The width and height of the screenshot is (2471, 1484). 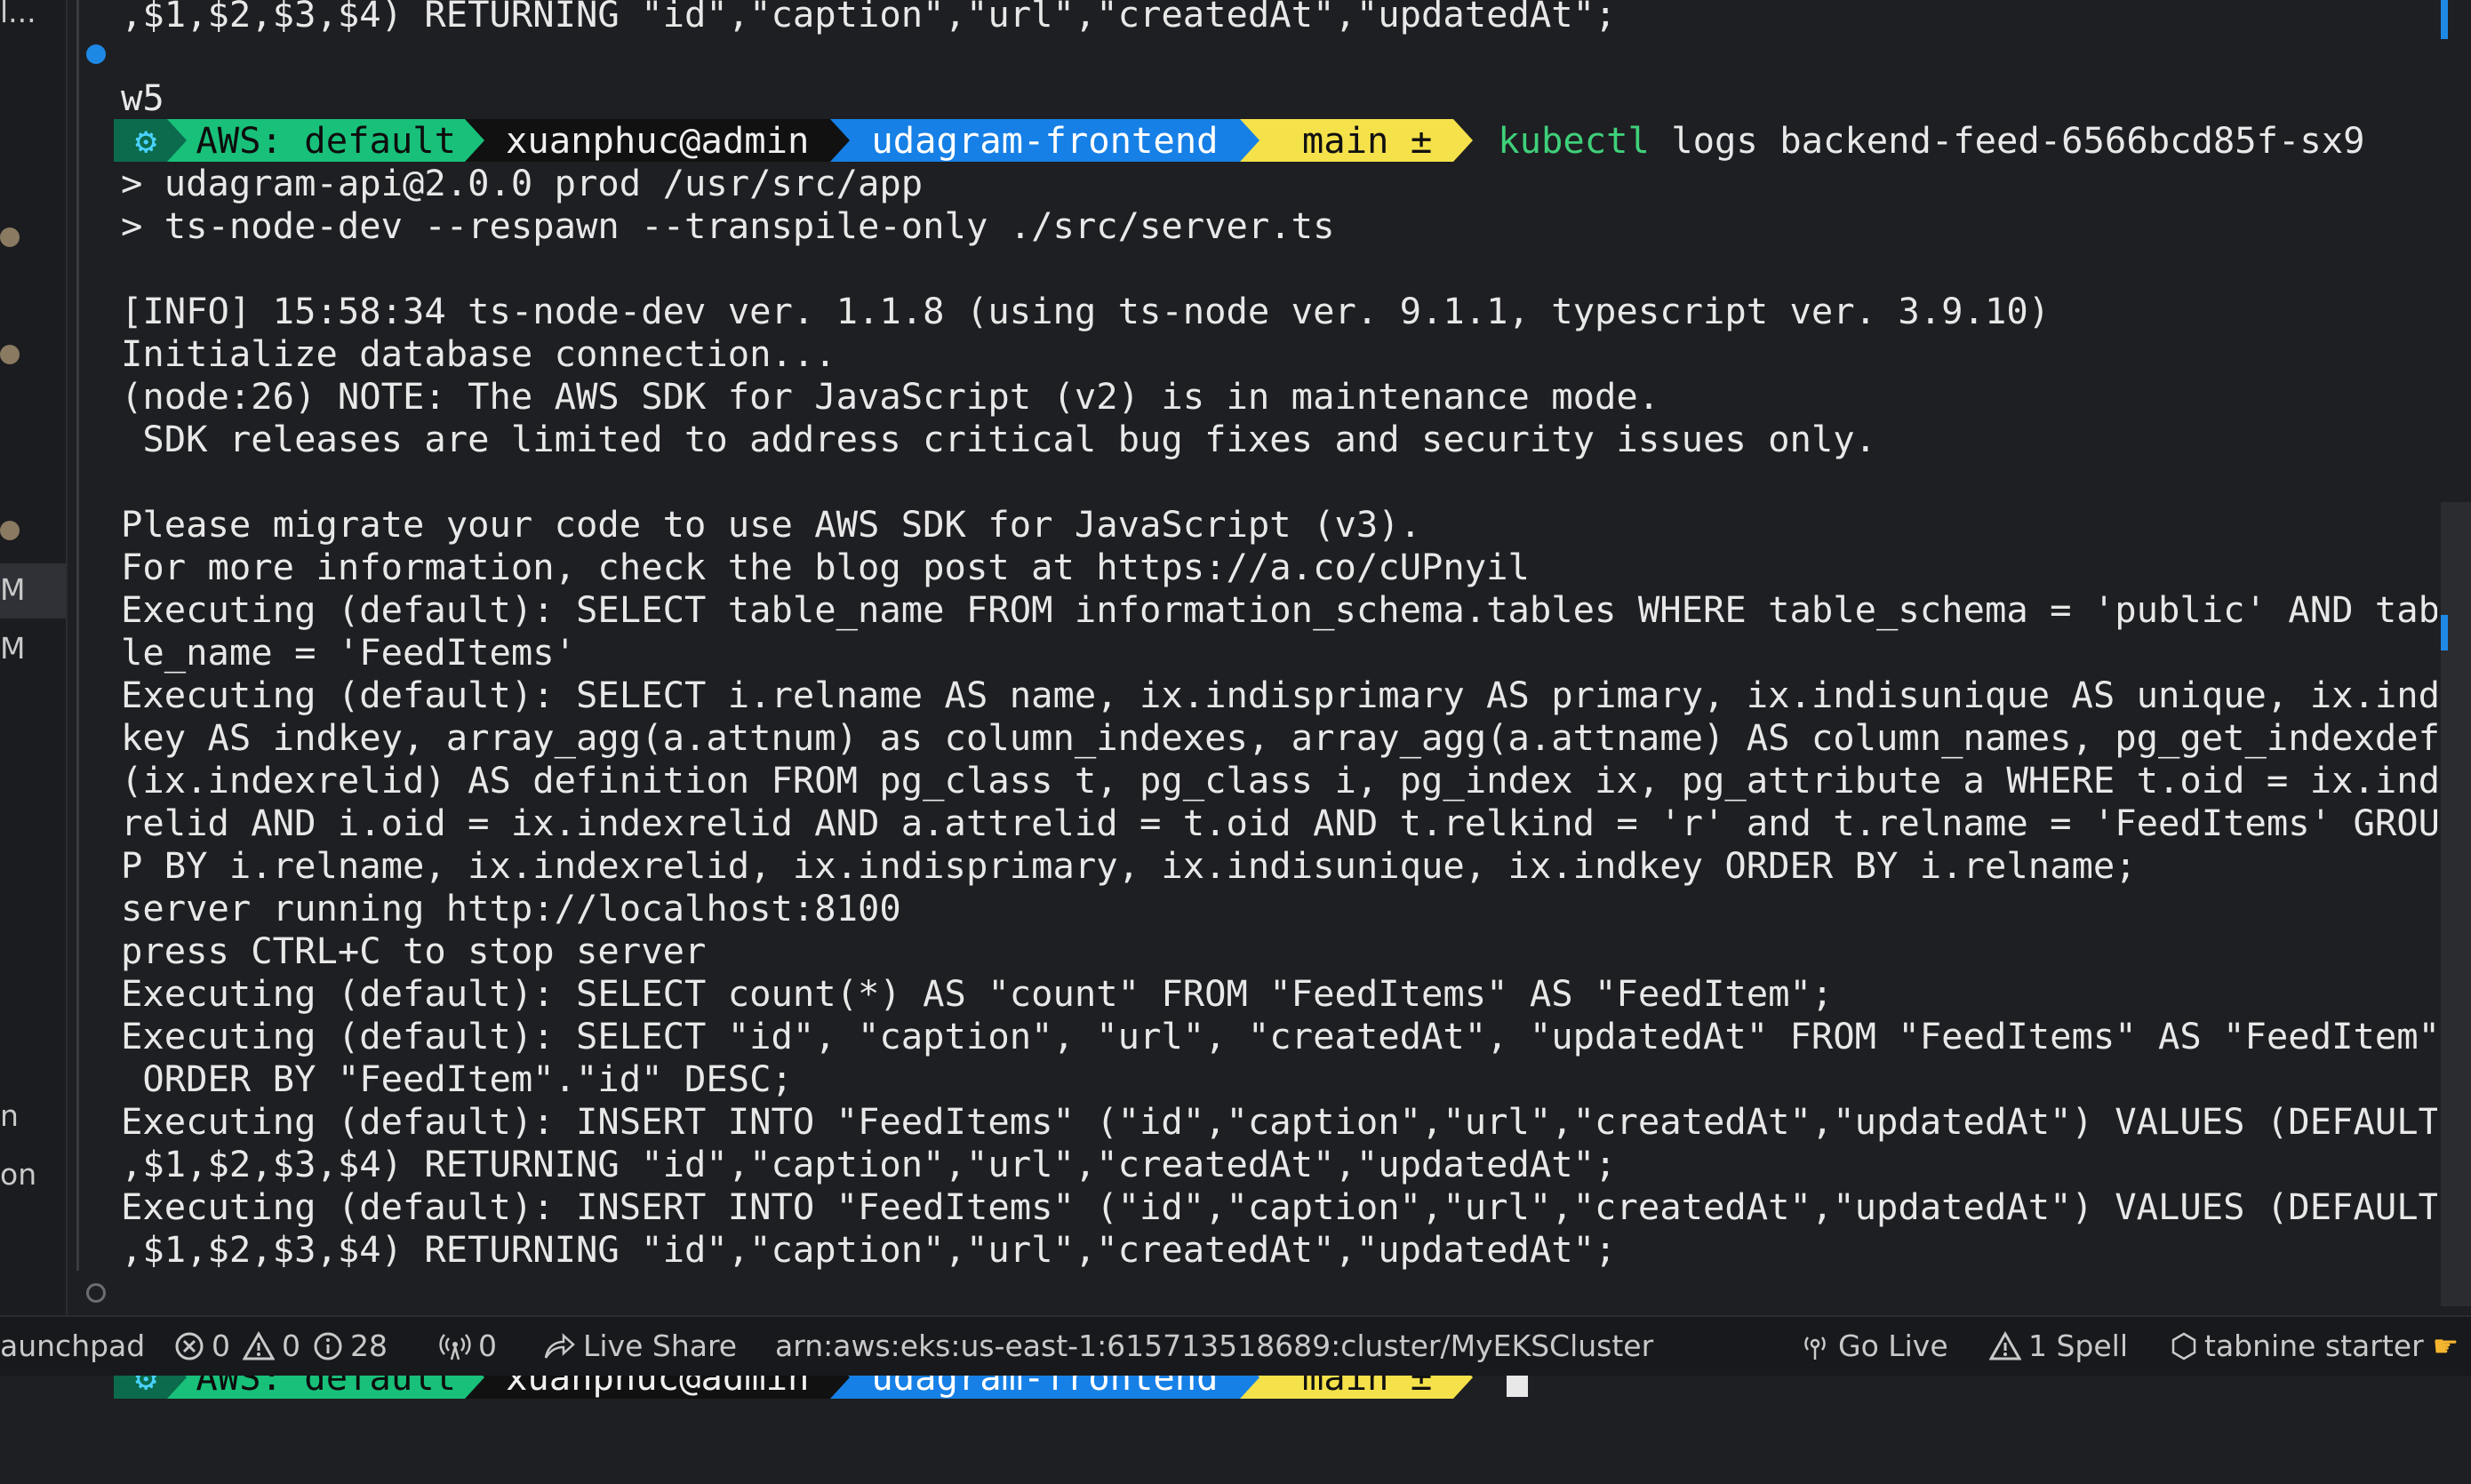 I want to click on problems-item: 0 0 28, so click(x=281, y=1346).